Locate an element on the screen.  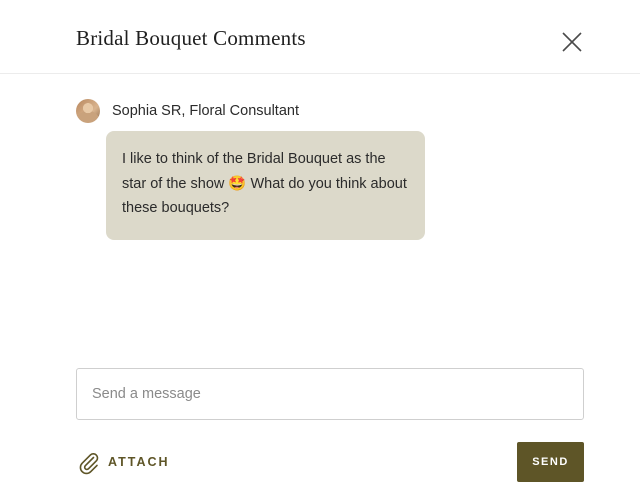
message-composer is located at coordinates (330, 394).